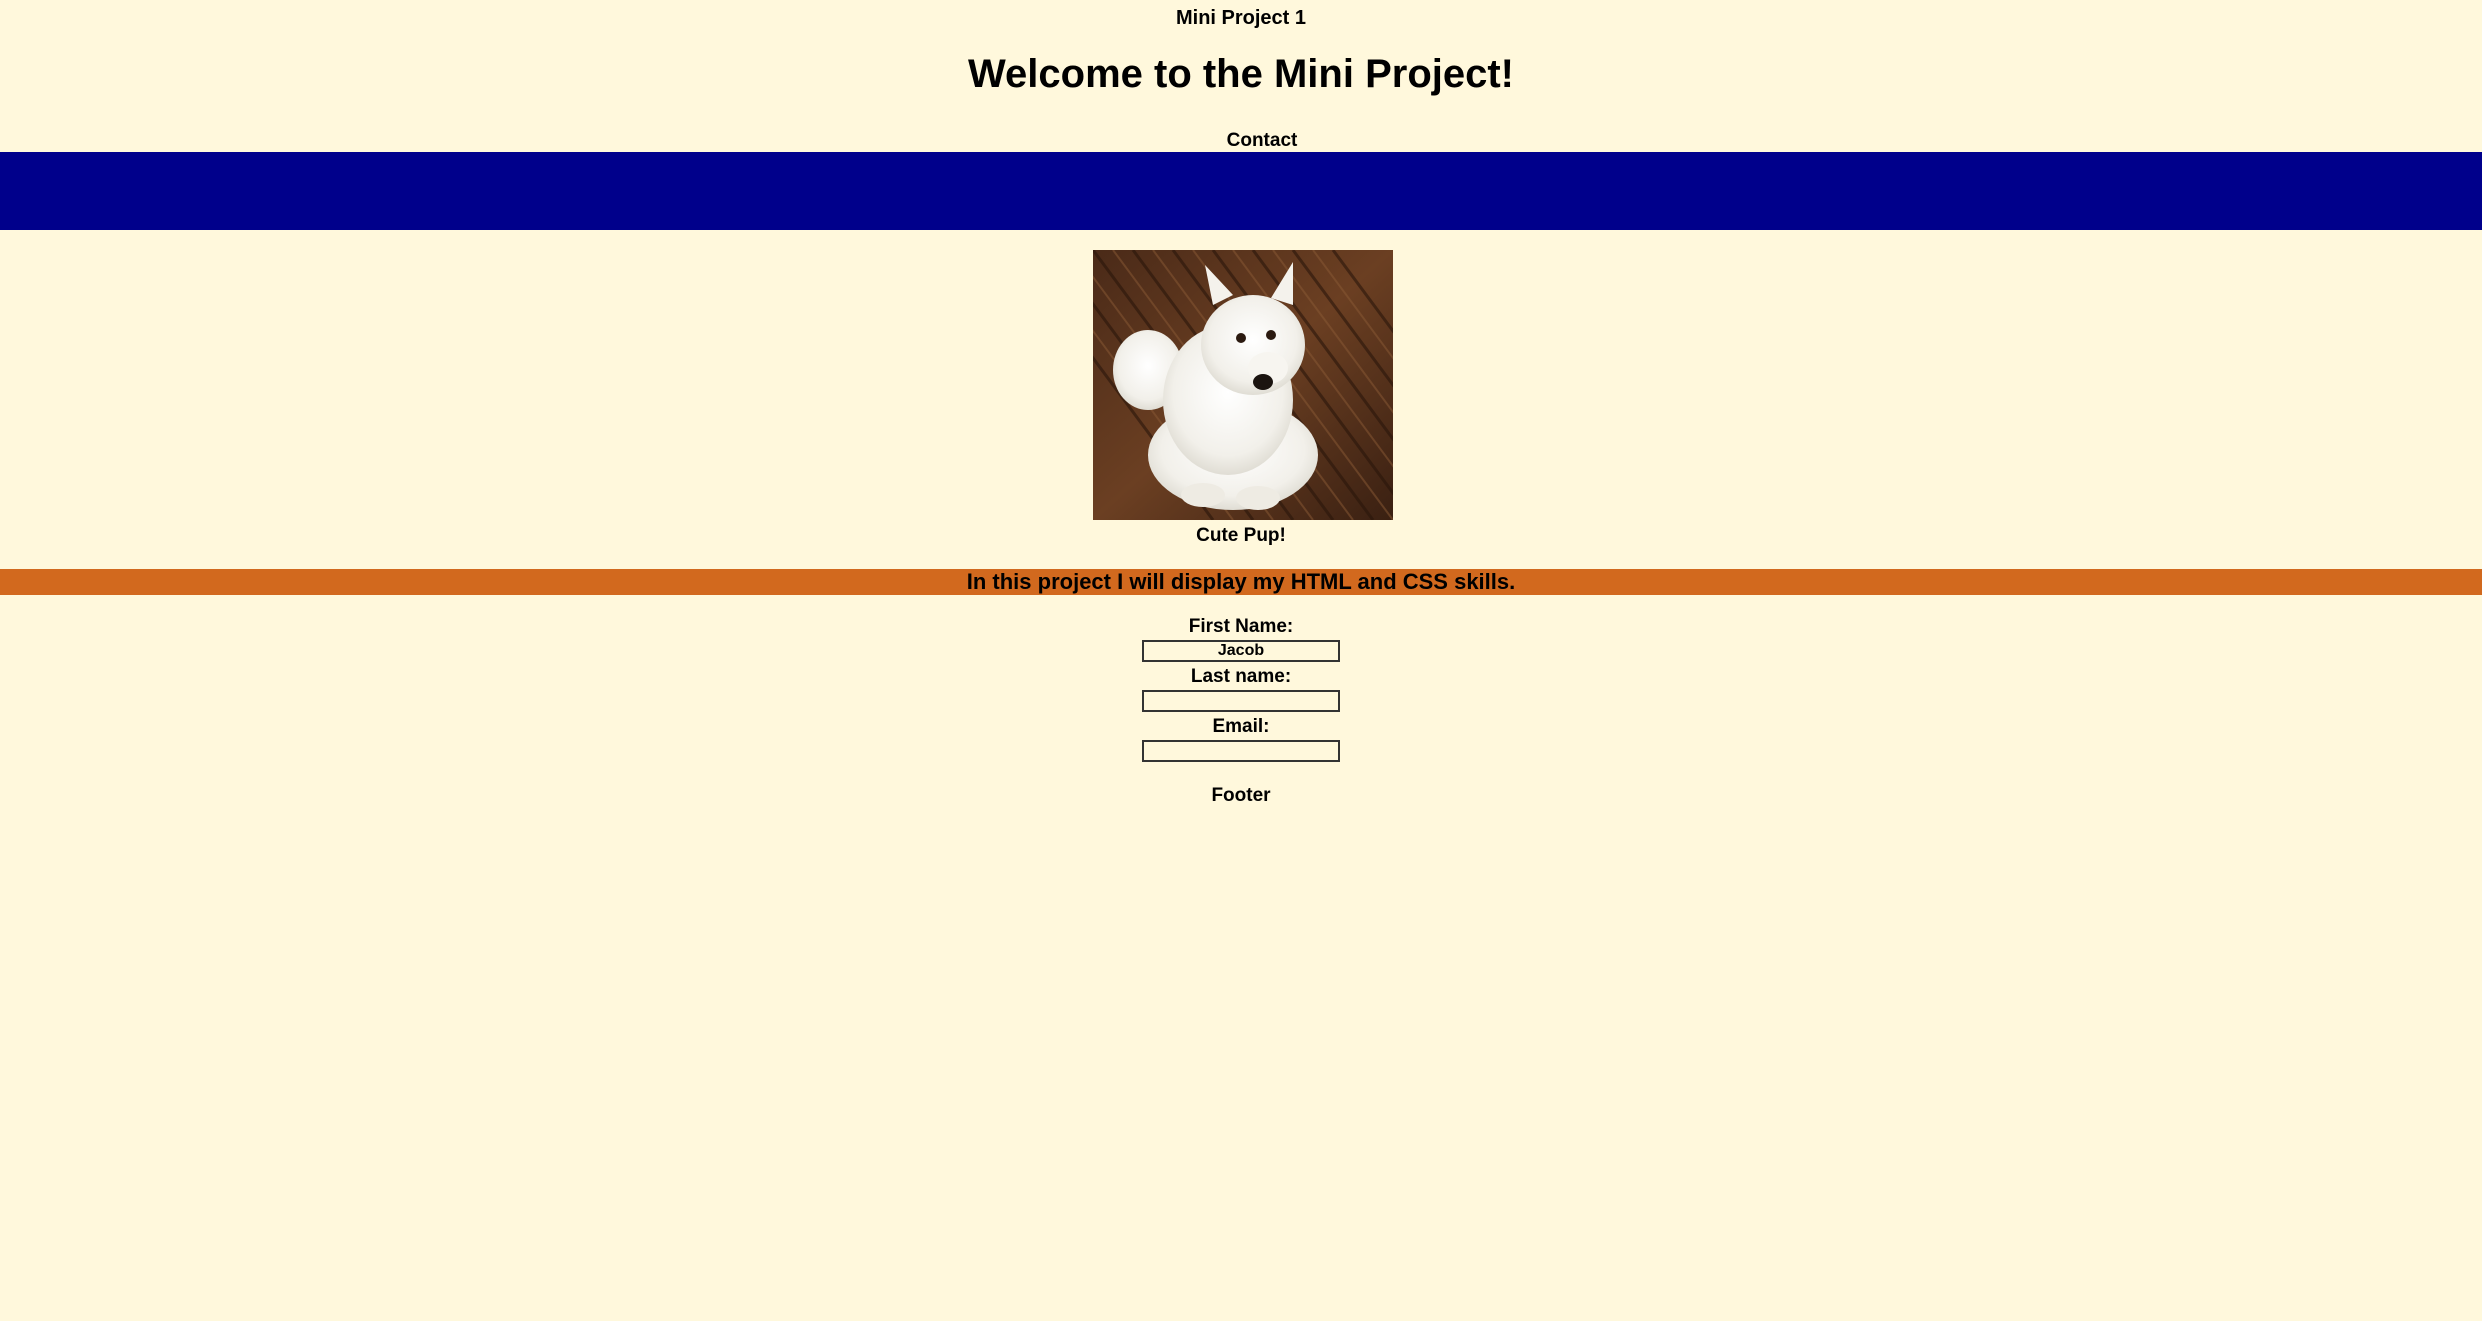 This screenshot has width=2482, height=1321. Describe the element at coordinates (1241, 651) in the screenshot. I see `first-name-input` at that location.